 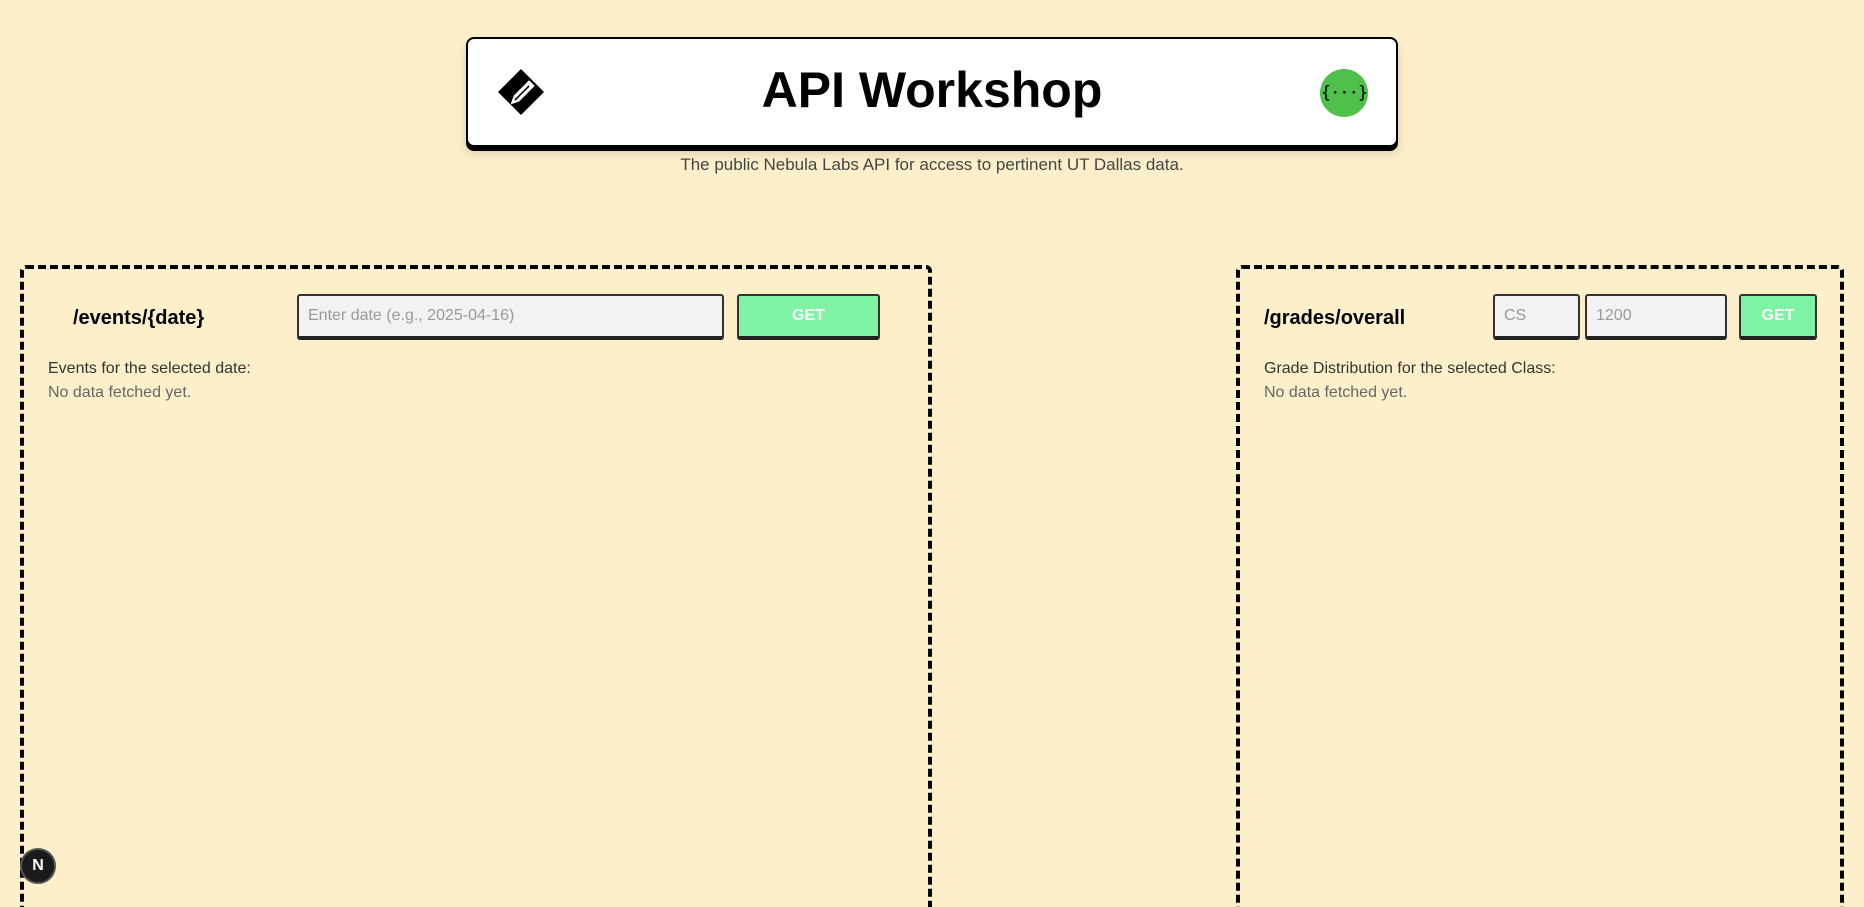 I want to click on grades-get-button: GET, so click(x=1778, y=317).